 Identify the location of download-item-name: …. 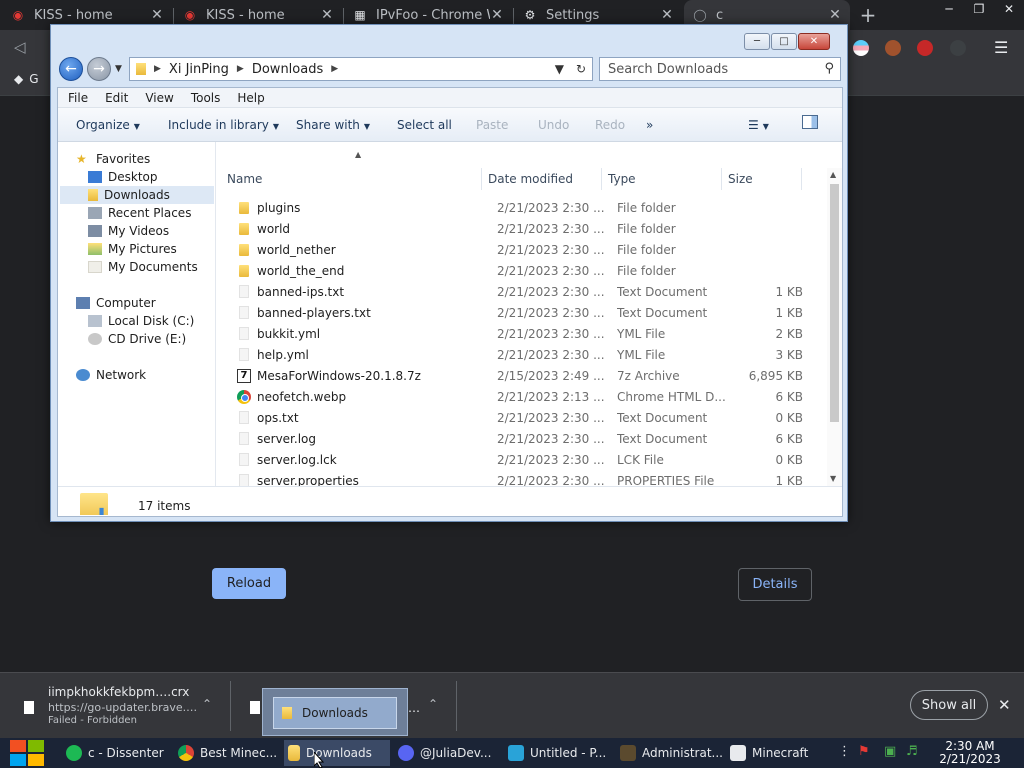
(414, 708).